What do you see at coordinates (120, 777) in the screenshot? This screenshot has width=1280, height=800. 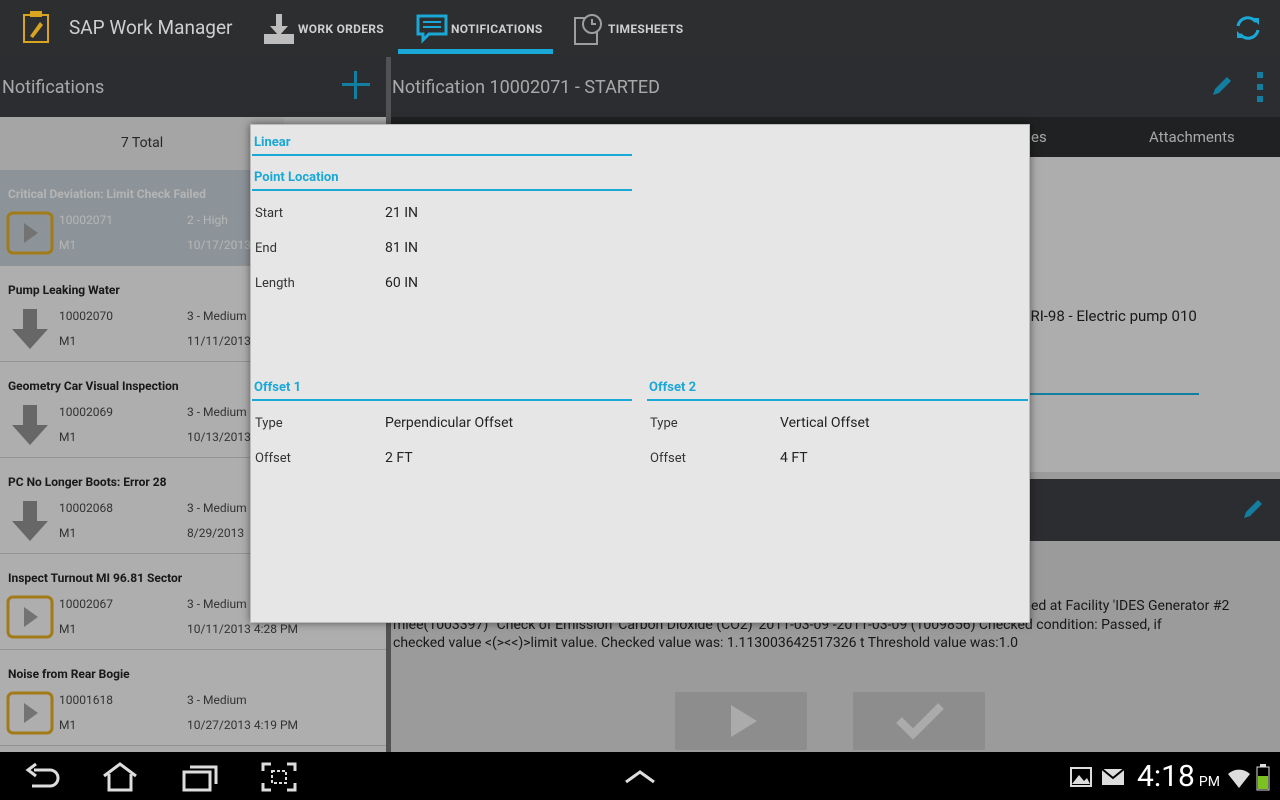 I see `home-icon` at bounding box center [120, 777].